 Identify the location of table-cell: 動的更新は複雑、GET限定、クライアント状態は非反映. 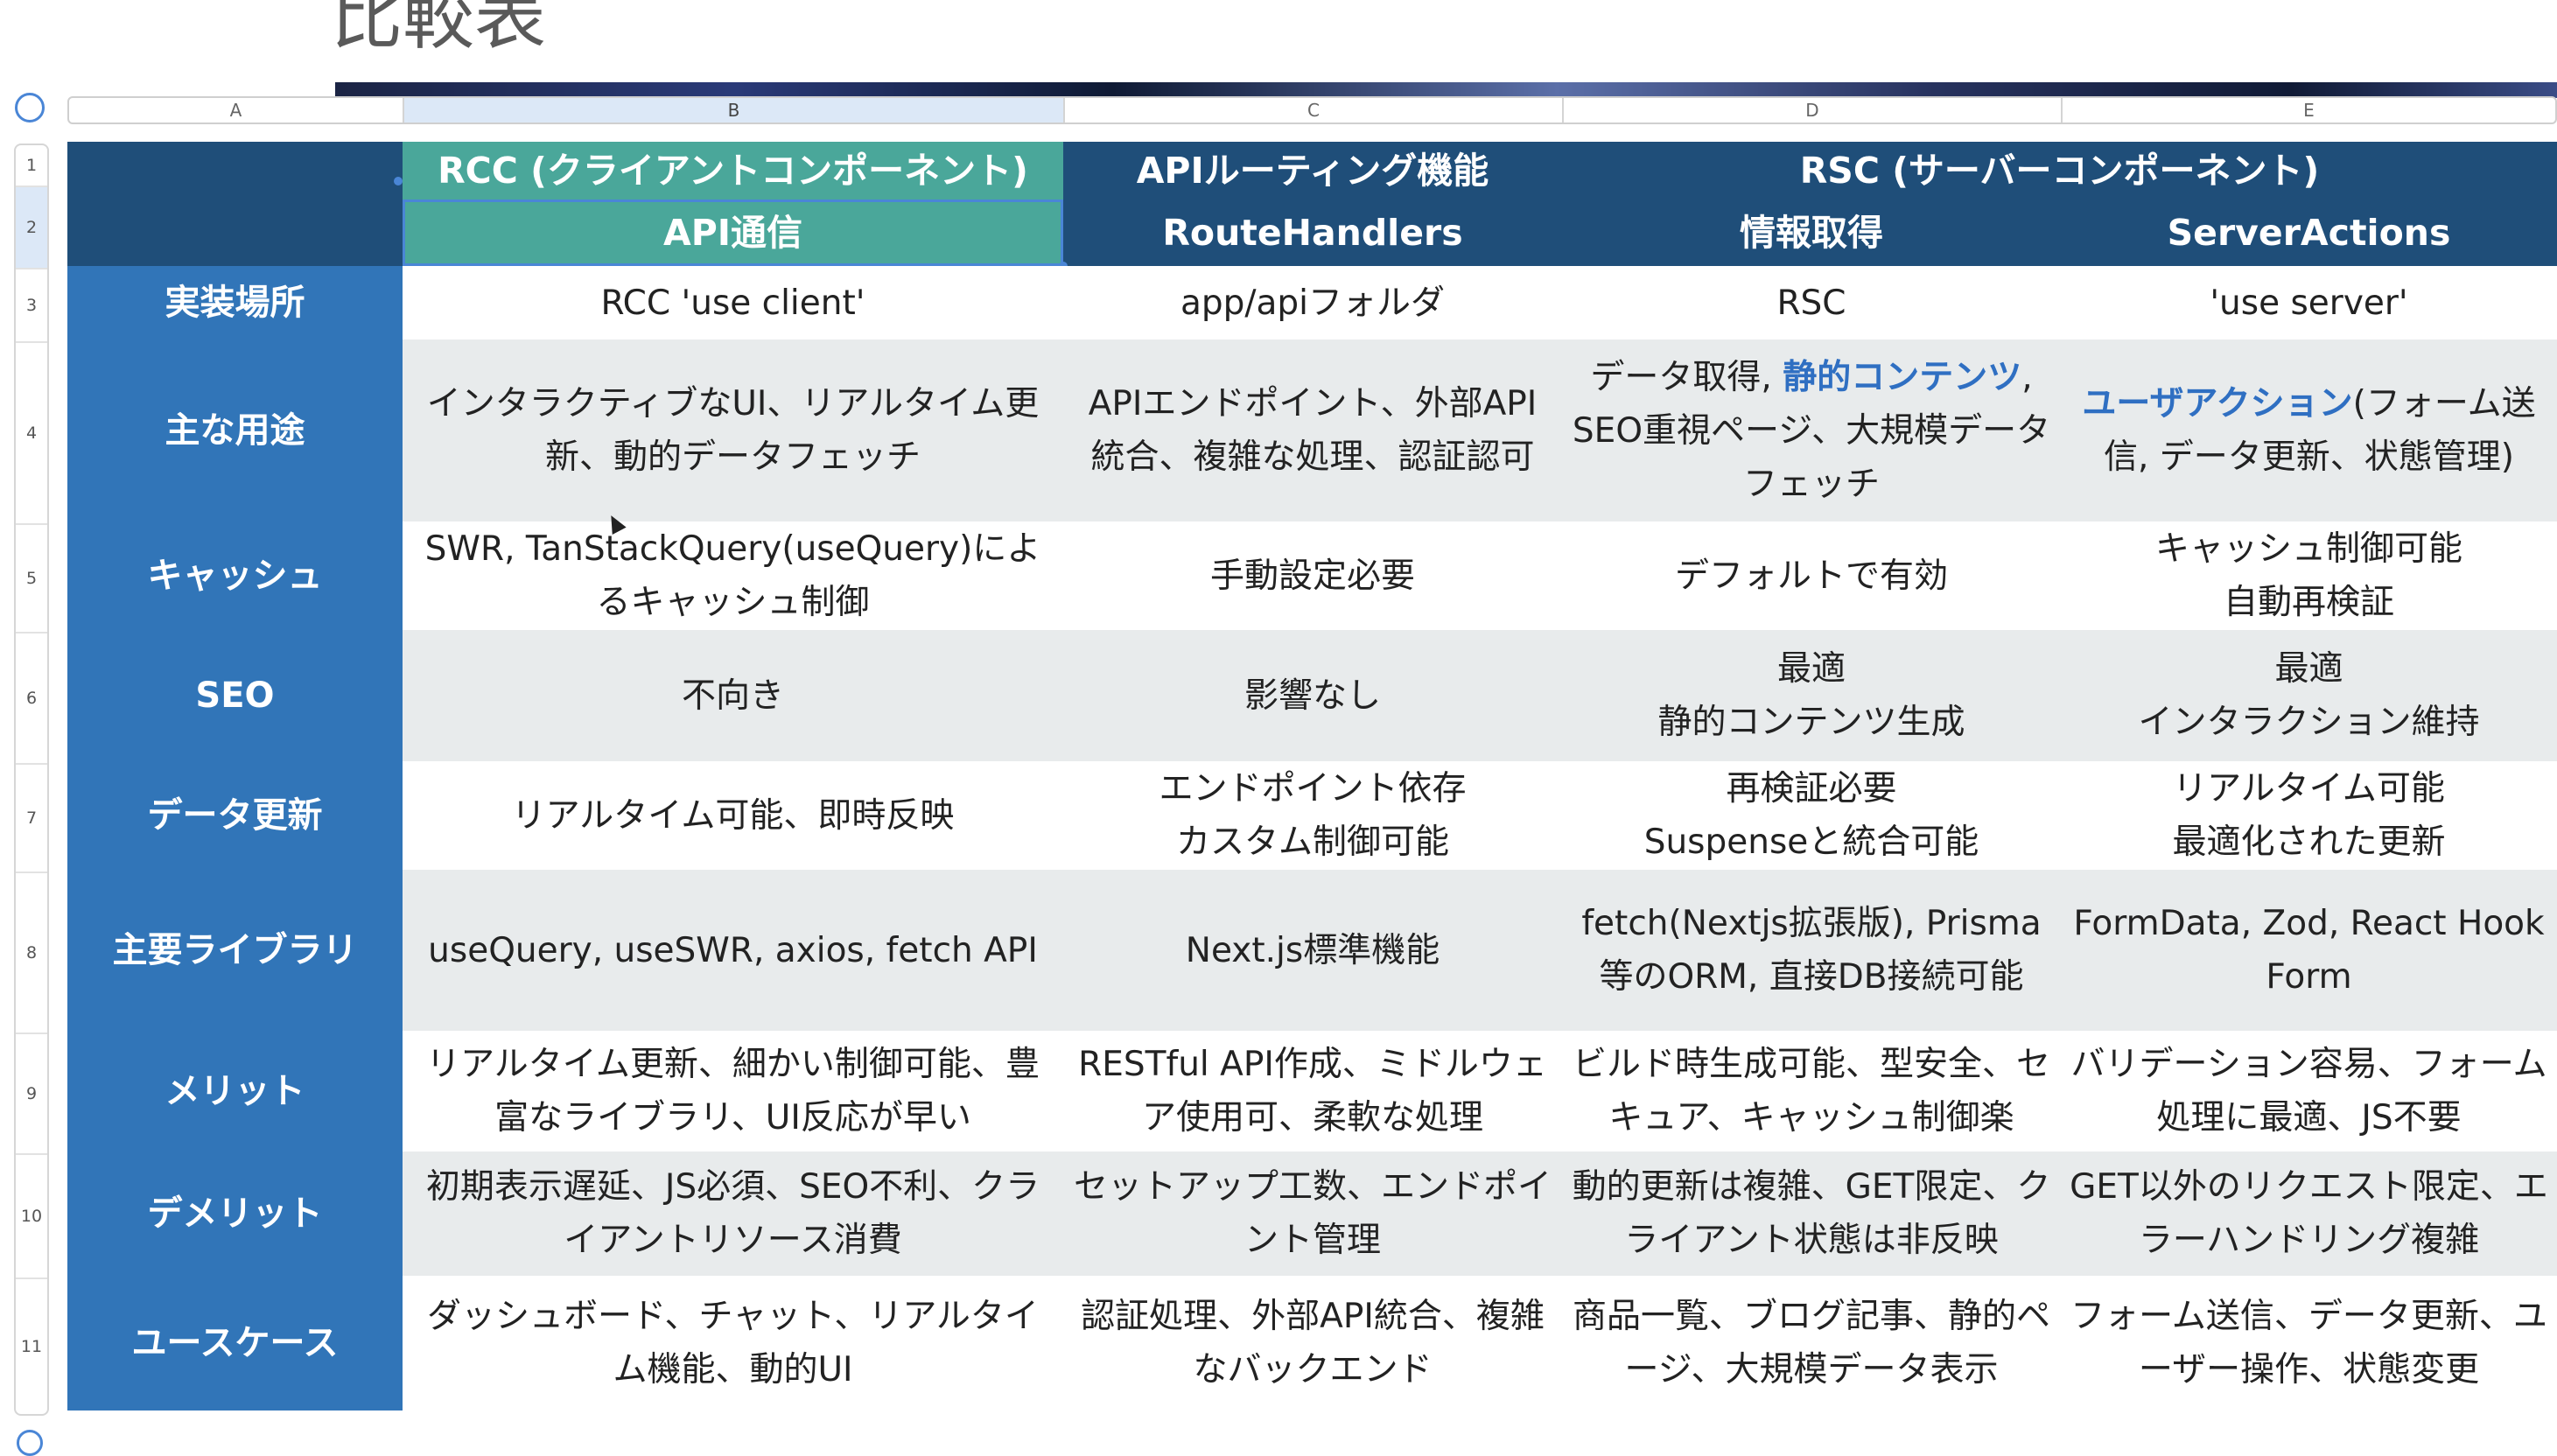
(1811, 1214).